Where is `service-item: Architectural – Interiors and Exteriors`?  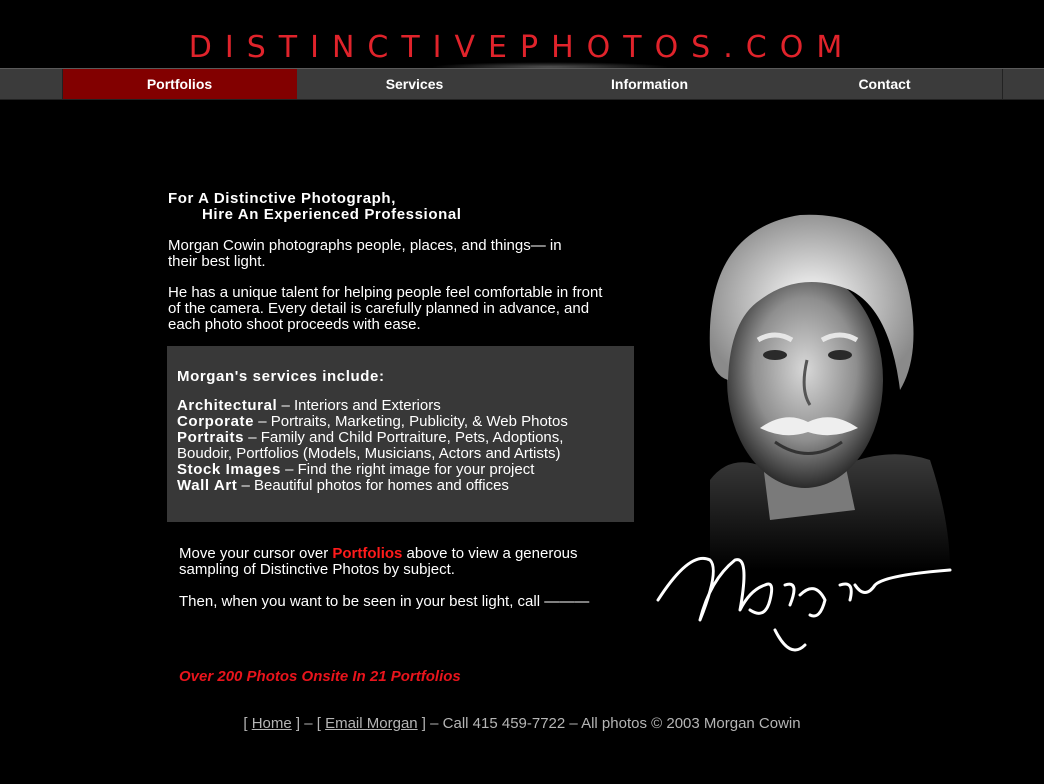 service-item: Architectural – Interiors and Exteriors is located at coordinates (402, 406).